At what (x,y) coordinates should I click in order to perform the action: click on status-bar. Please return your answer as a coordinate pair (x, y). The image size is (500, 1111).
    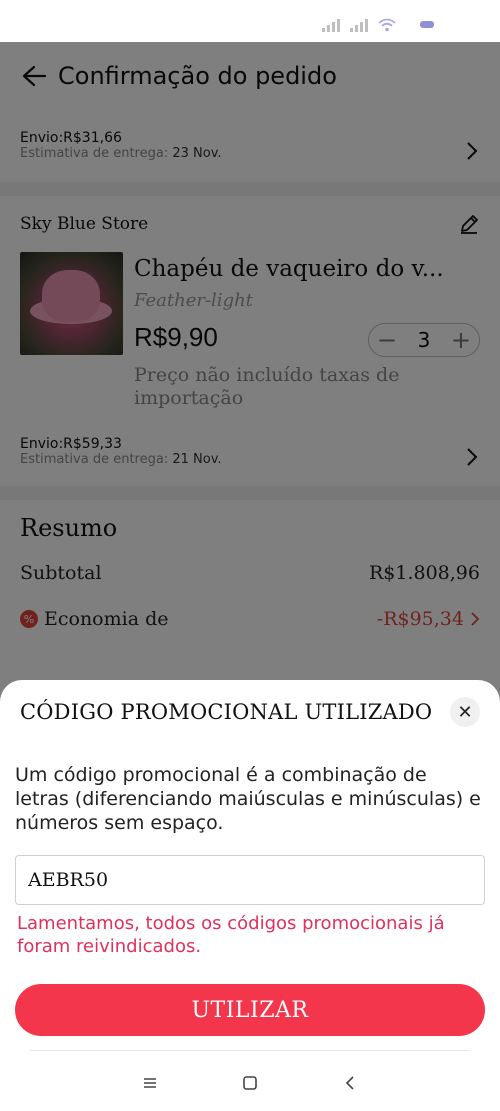
    Looking at the image, I should click on (250, 21).